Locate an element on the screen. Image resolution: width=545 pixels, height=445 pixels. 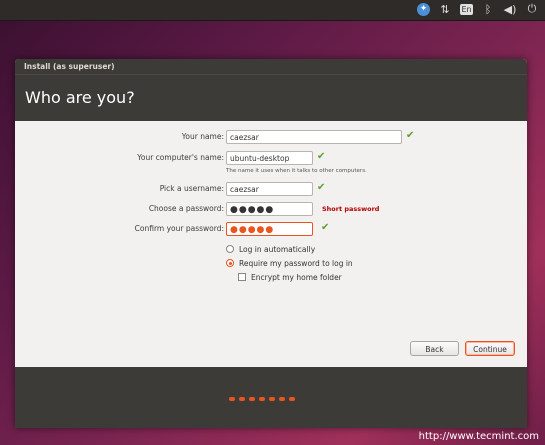
password-input: ●●●●● is located at coordinates (269, 209).